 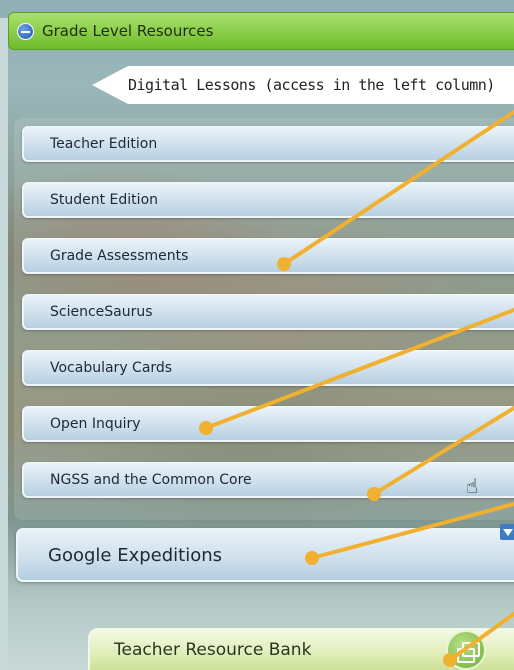 I want to click on ngss-common-core-button: NGSS and the Common Core, so click(x=268, y=480).